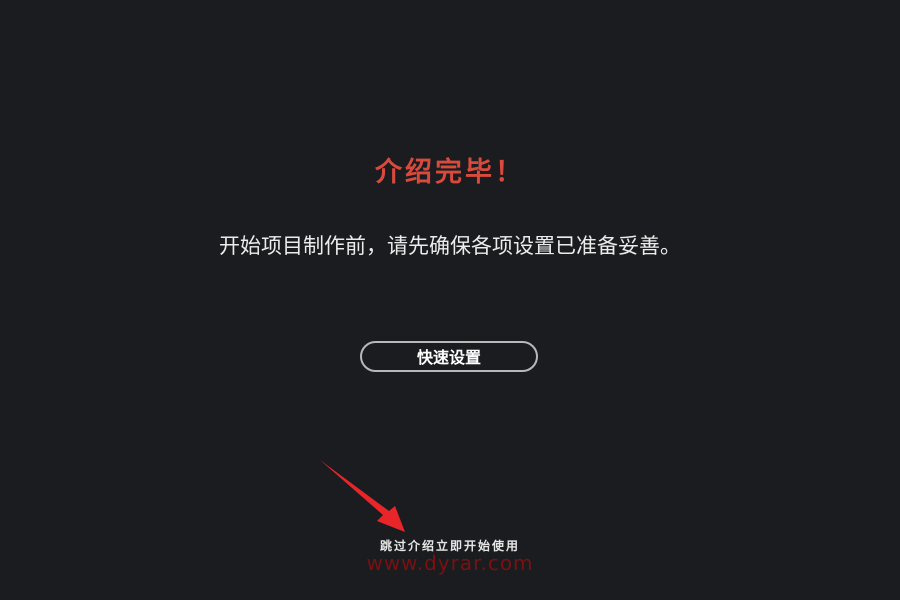  What do you see at coordinates (449, 356) in the screenshot?
I see `quick-setup-button: 快速设置` at bounding box center [449, 356].